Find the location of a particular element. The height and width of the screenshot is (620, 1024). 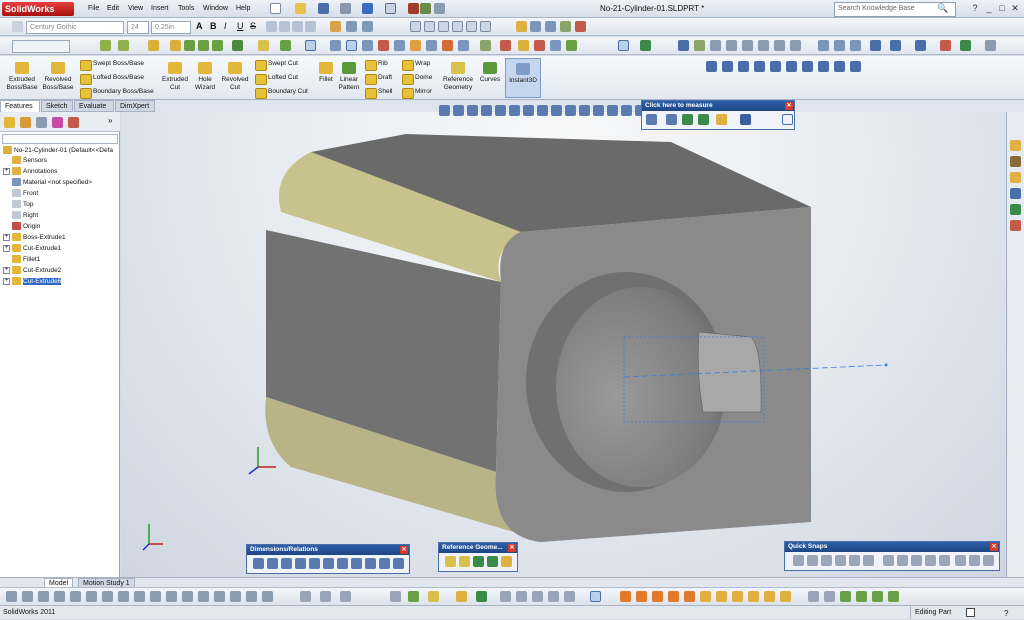

custom-properties-icon is located at coordinates (1015, 225).